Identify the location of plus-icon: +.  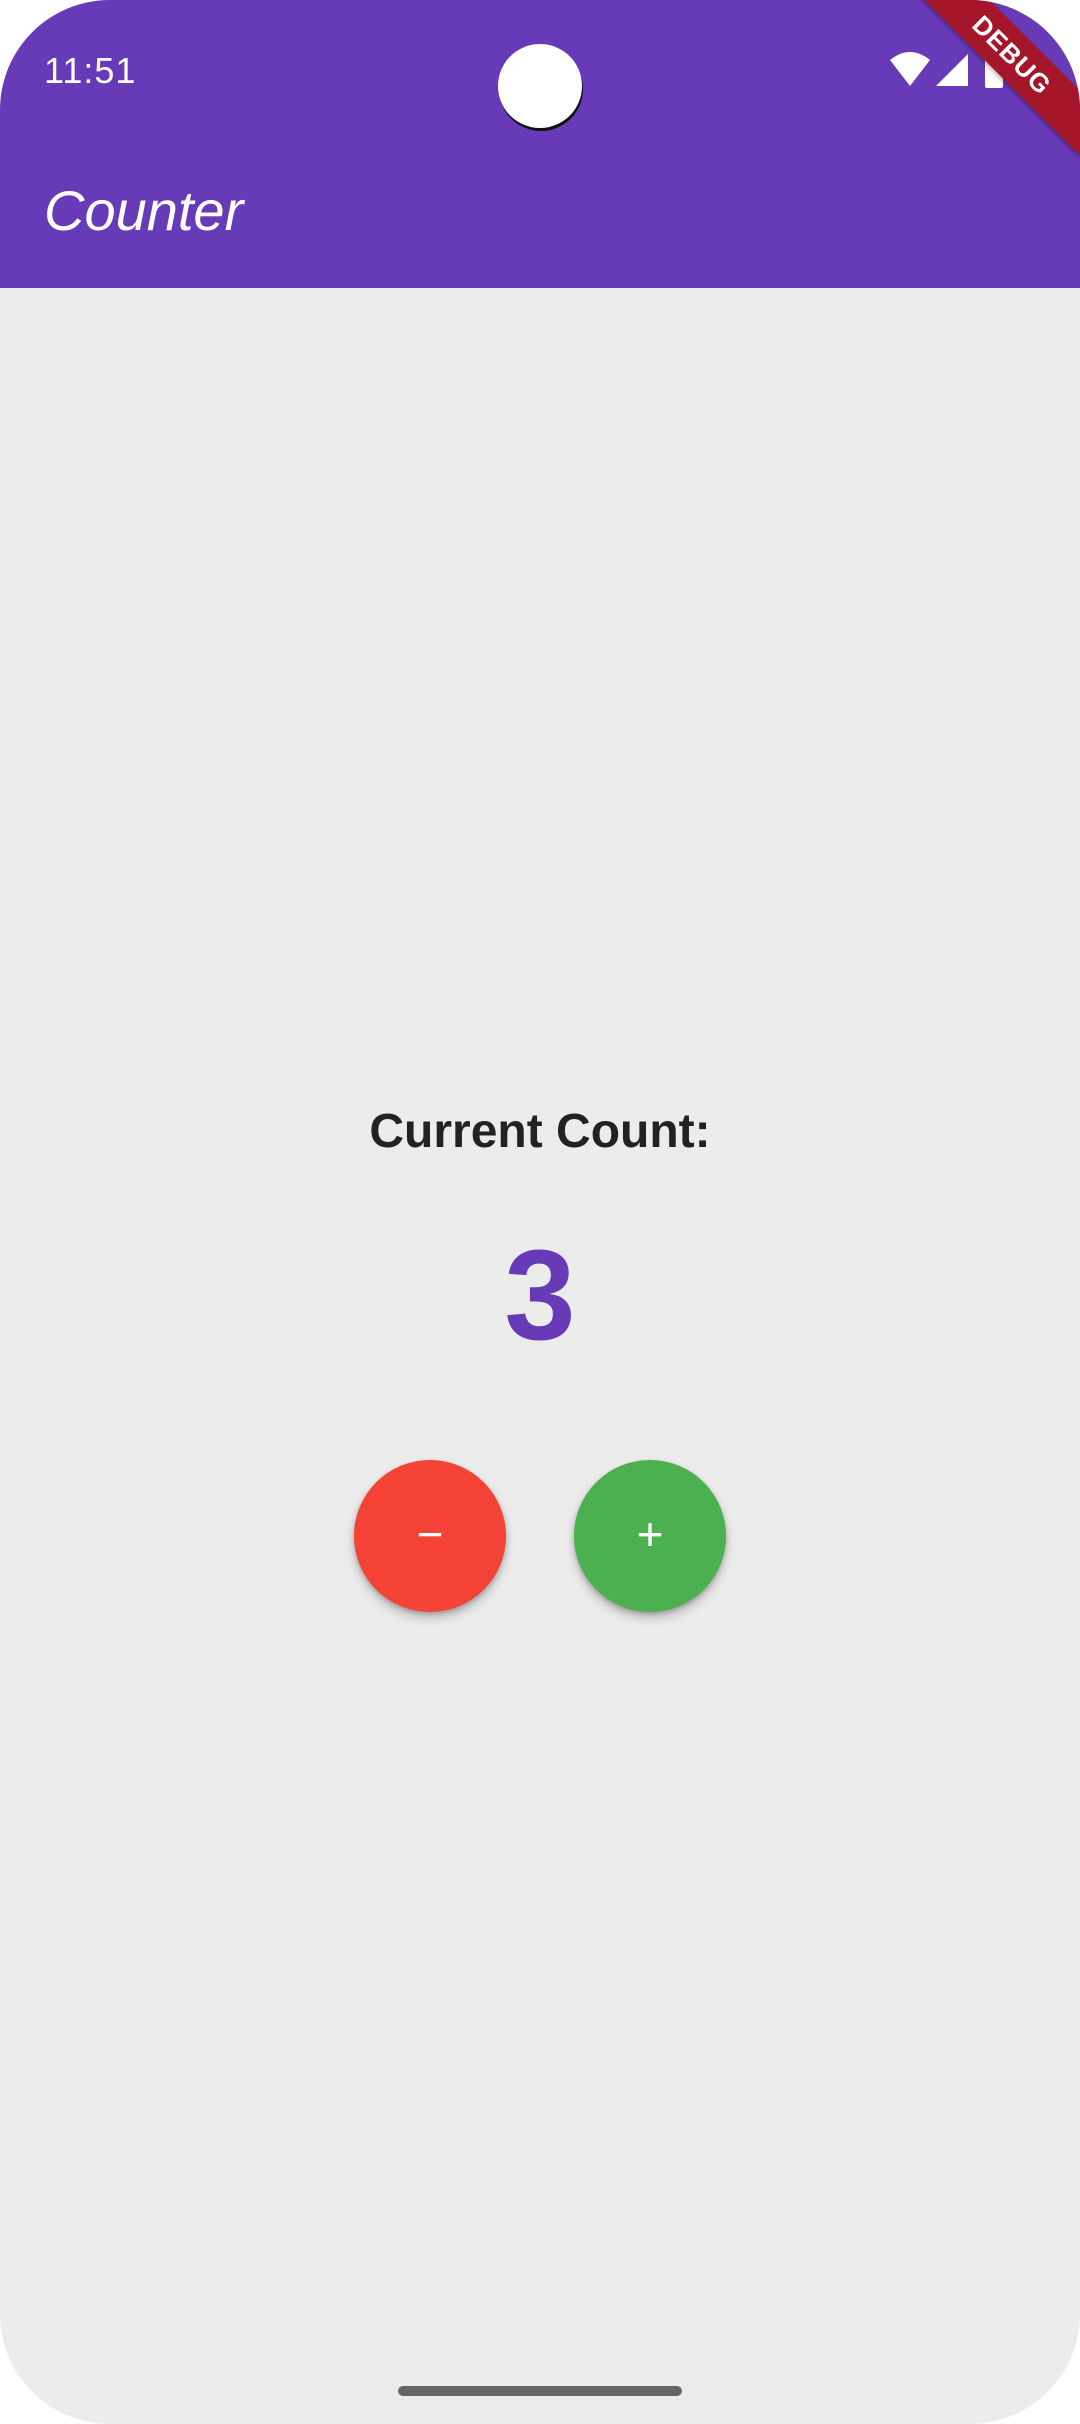
(650, 1534).